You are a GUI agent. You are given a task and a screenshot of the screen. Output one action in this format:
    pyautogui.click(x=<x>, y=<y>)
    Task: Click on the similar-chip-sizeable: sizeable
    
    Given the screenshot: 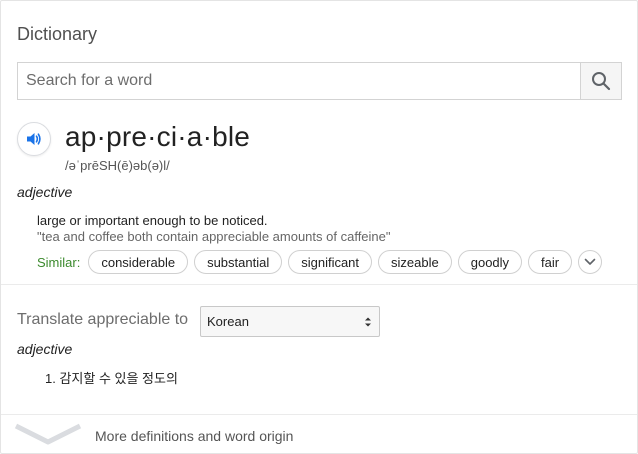 What is the action you would take?
    pyautogui.click(x=415, y=262)
    